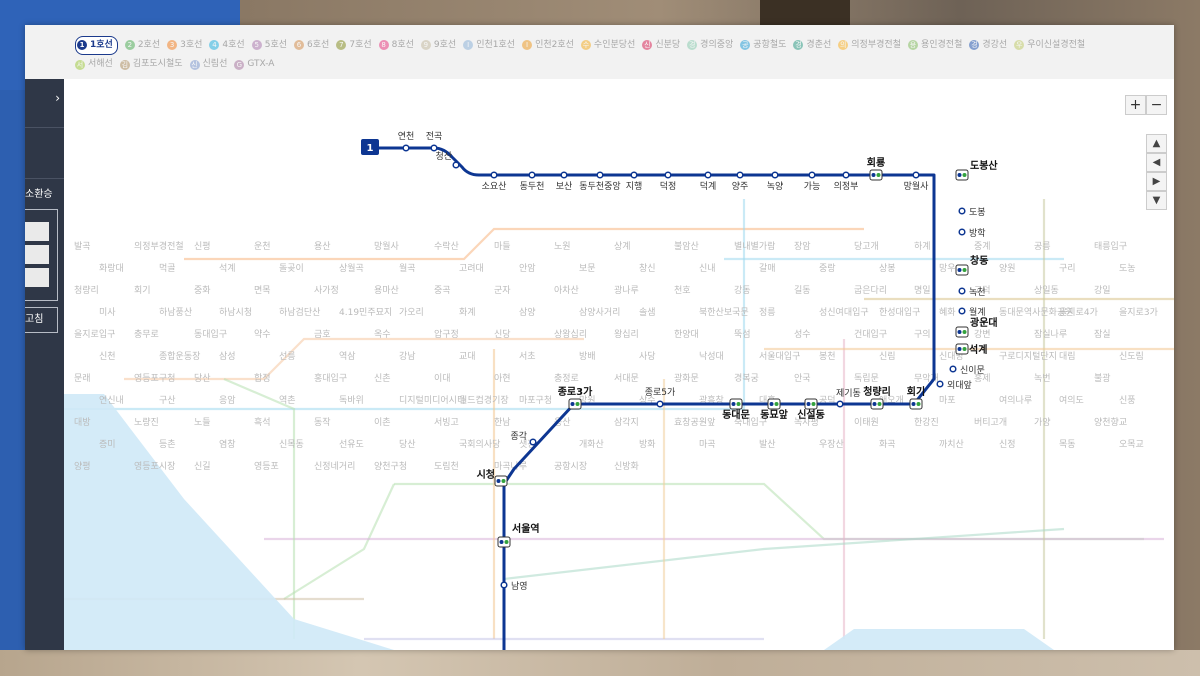 The image size is (1200, 676). What do you see at coordinates (239, 64) in the screenshot?
I see `line-number-icon: G` at bounding box center [239, 64].